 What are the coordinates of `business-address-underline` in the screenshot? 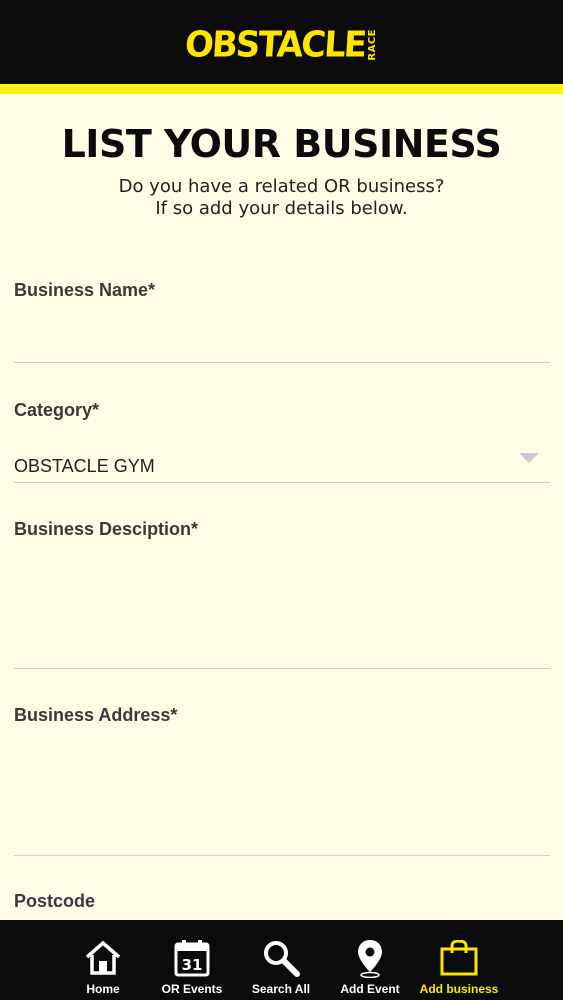 It's located at (282, 855).